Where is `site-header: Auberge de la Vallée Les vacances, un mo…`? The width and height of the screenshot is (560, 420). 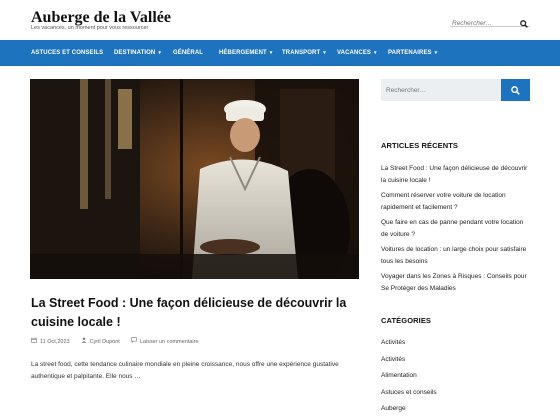 site-header: Auberge de la Vallée Les vacances, un mo… is located at coordinates (280, 20).